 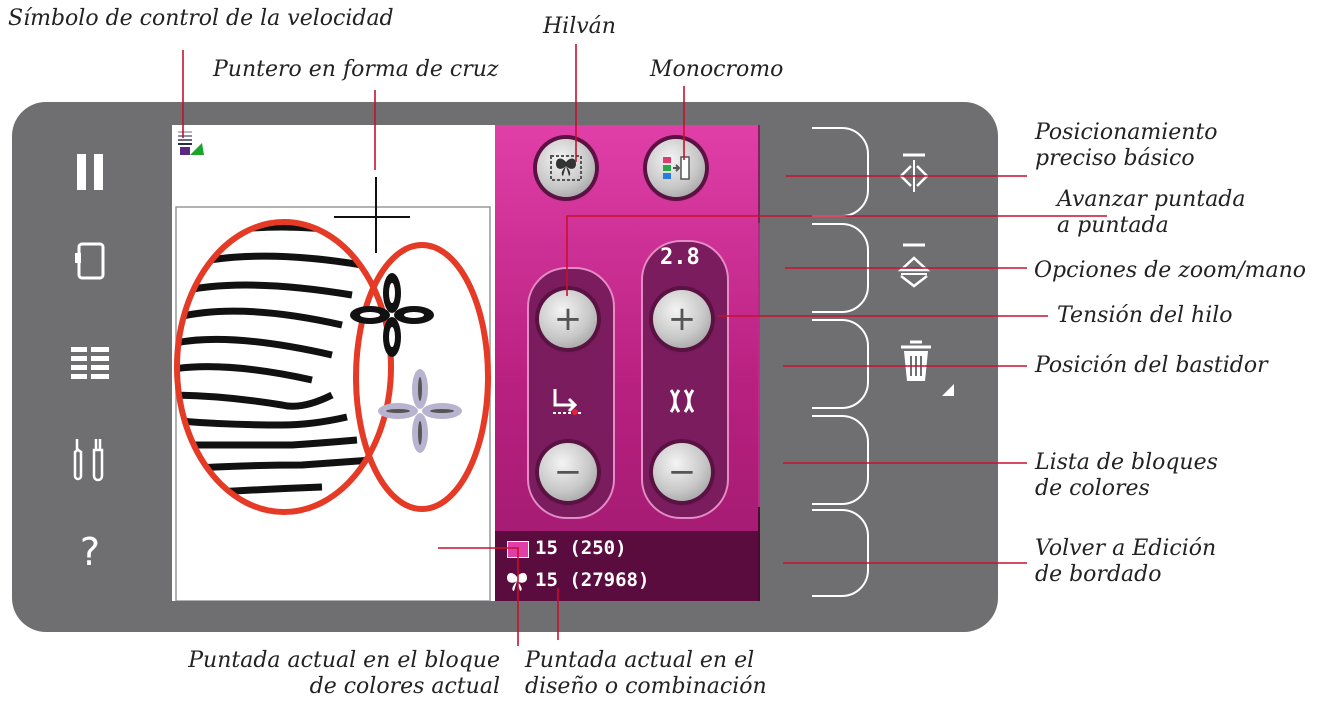 I want to click on stitch-forward-button: +, so click(x=568, y=319).